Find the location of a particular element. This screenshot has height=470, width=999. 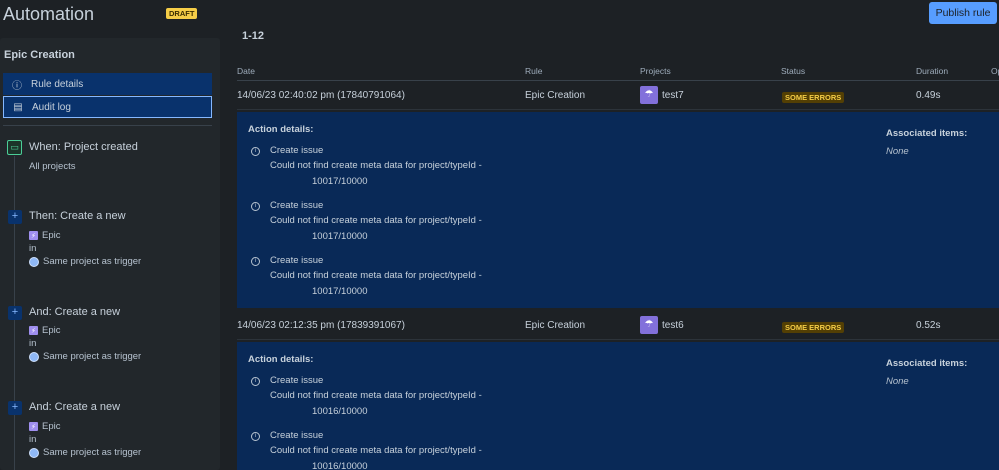

document-icon: ▤ is located at coordinates (18, 107).